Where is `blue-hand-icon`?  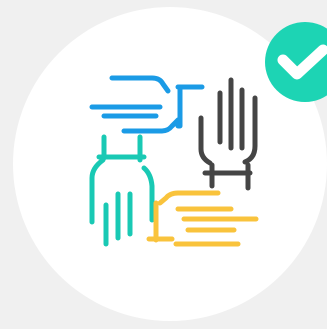 blue-hand-icon is located at coordinates (147, 104).